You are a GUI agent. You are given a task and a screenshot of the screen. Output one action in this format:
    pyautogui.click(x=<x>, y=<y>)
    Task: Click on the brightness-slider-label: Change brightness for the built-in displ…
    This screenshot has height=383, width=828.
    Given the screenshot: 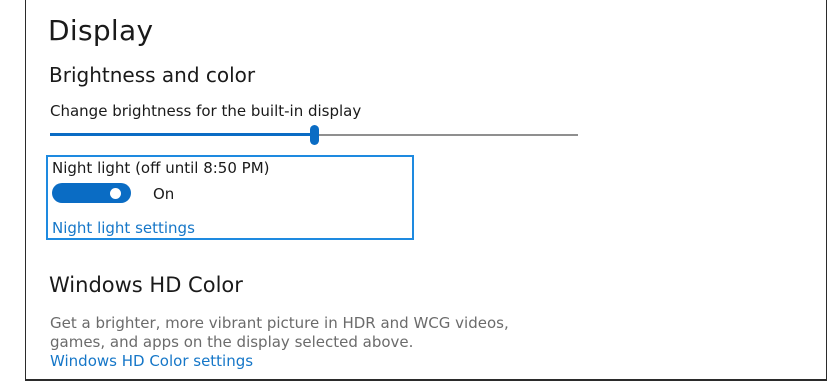 What is the action you would take?
    pyautogui.click(x=206, y=111)
    